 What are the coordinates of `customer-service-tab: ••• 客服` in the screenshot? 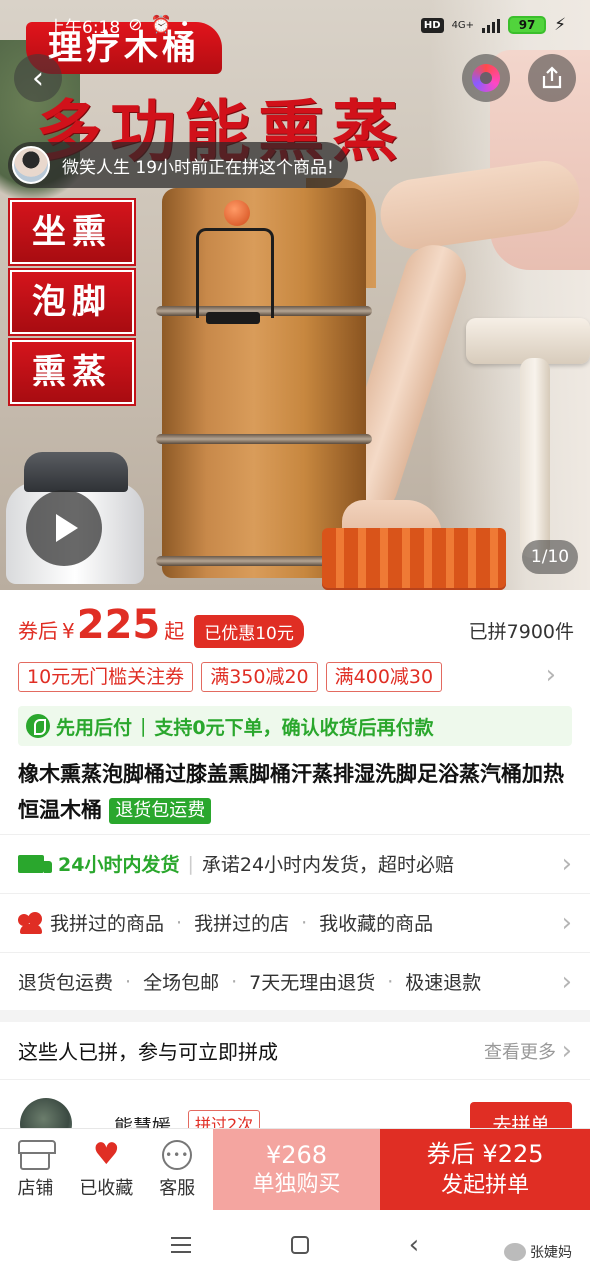 It's located at (177, 1169).